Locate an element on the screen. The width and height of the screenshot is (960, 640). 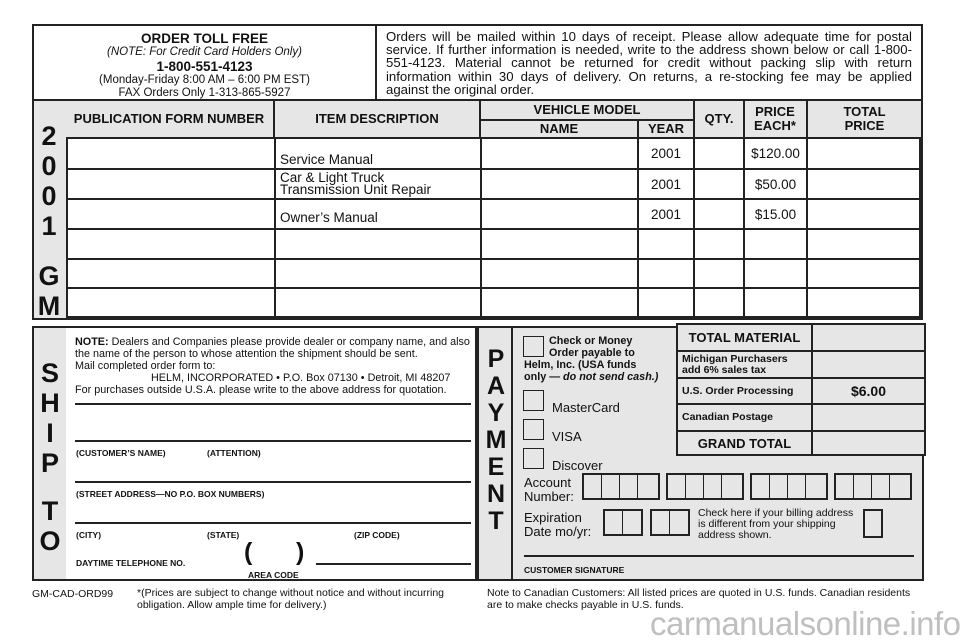
discover-checkbox is located at coordinates (533, 458).